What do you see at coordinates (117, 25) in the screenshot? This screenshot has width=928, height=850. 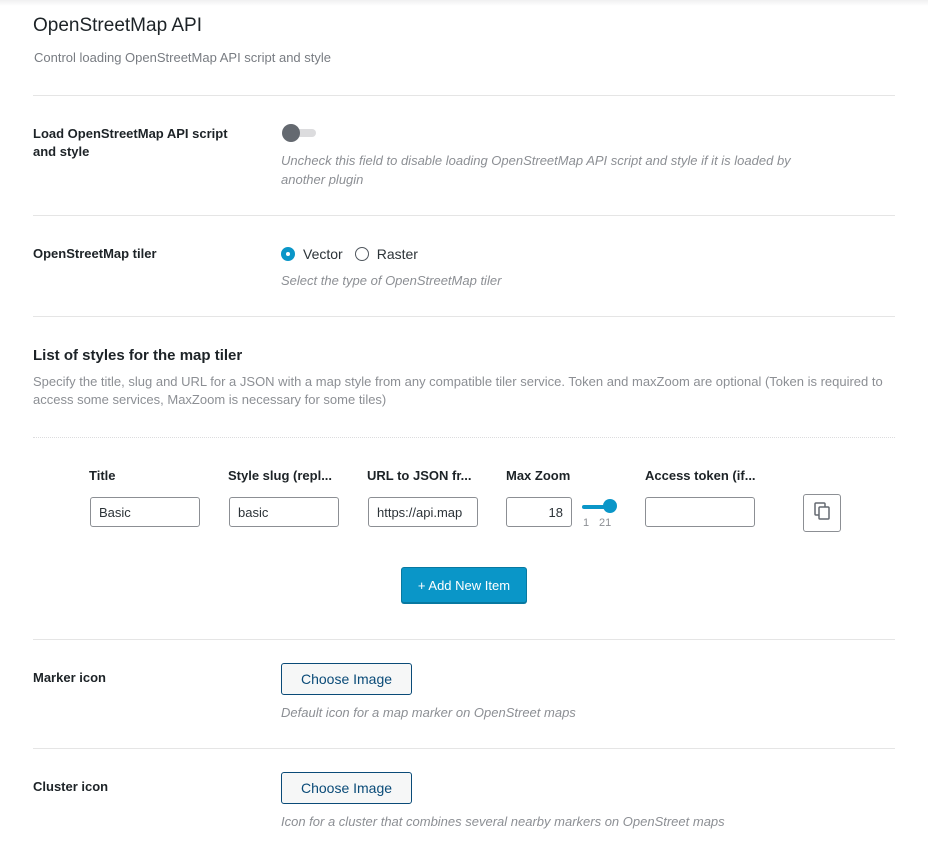 I see `page-title: OpenStreetMap API` at bounding box center [117, 25].